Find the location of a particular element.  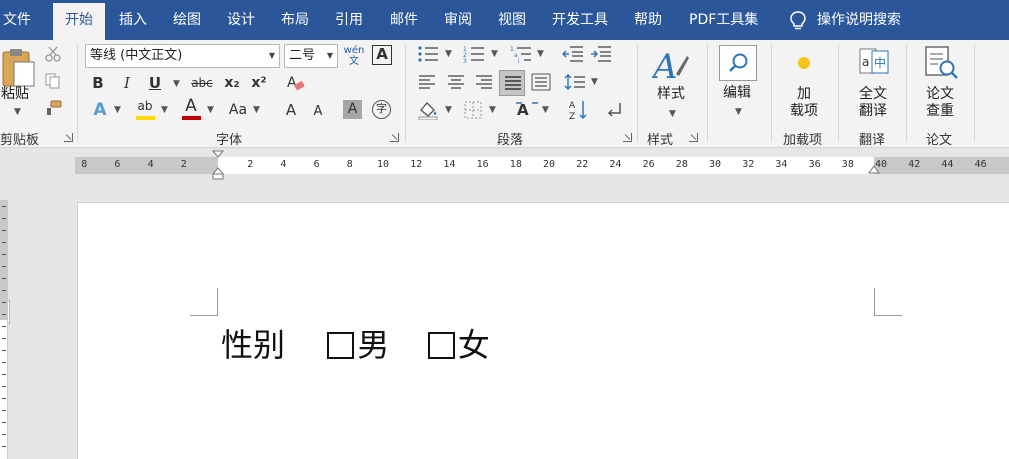

superscript-button: x² is located at coordinates (259, 83).